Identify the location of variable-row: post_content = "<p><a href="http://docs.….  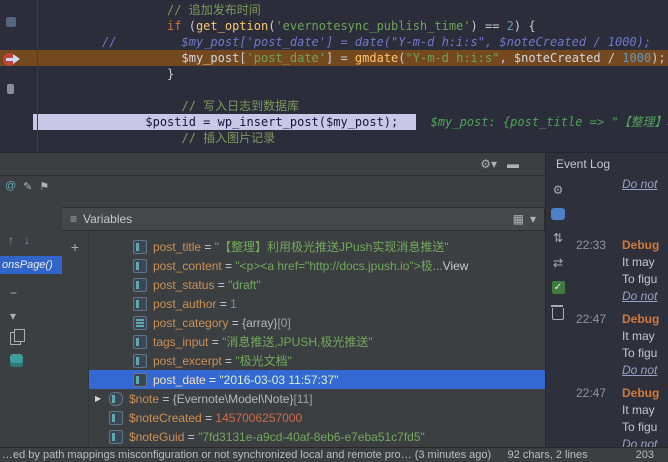
(317, 265).